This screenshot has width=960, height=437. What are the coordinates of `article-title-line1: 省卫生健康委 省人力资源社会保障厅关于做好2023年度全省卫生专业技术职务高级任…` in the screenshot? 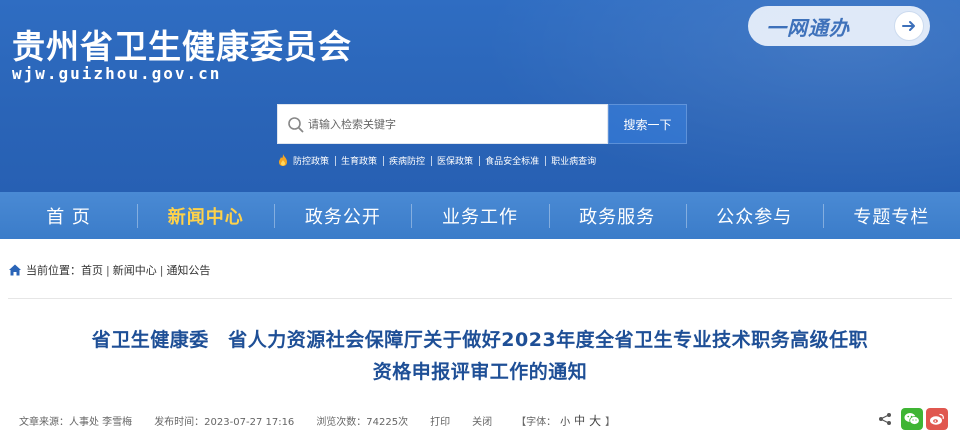 It's located at (480, 340).